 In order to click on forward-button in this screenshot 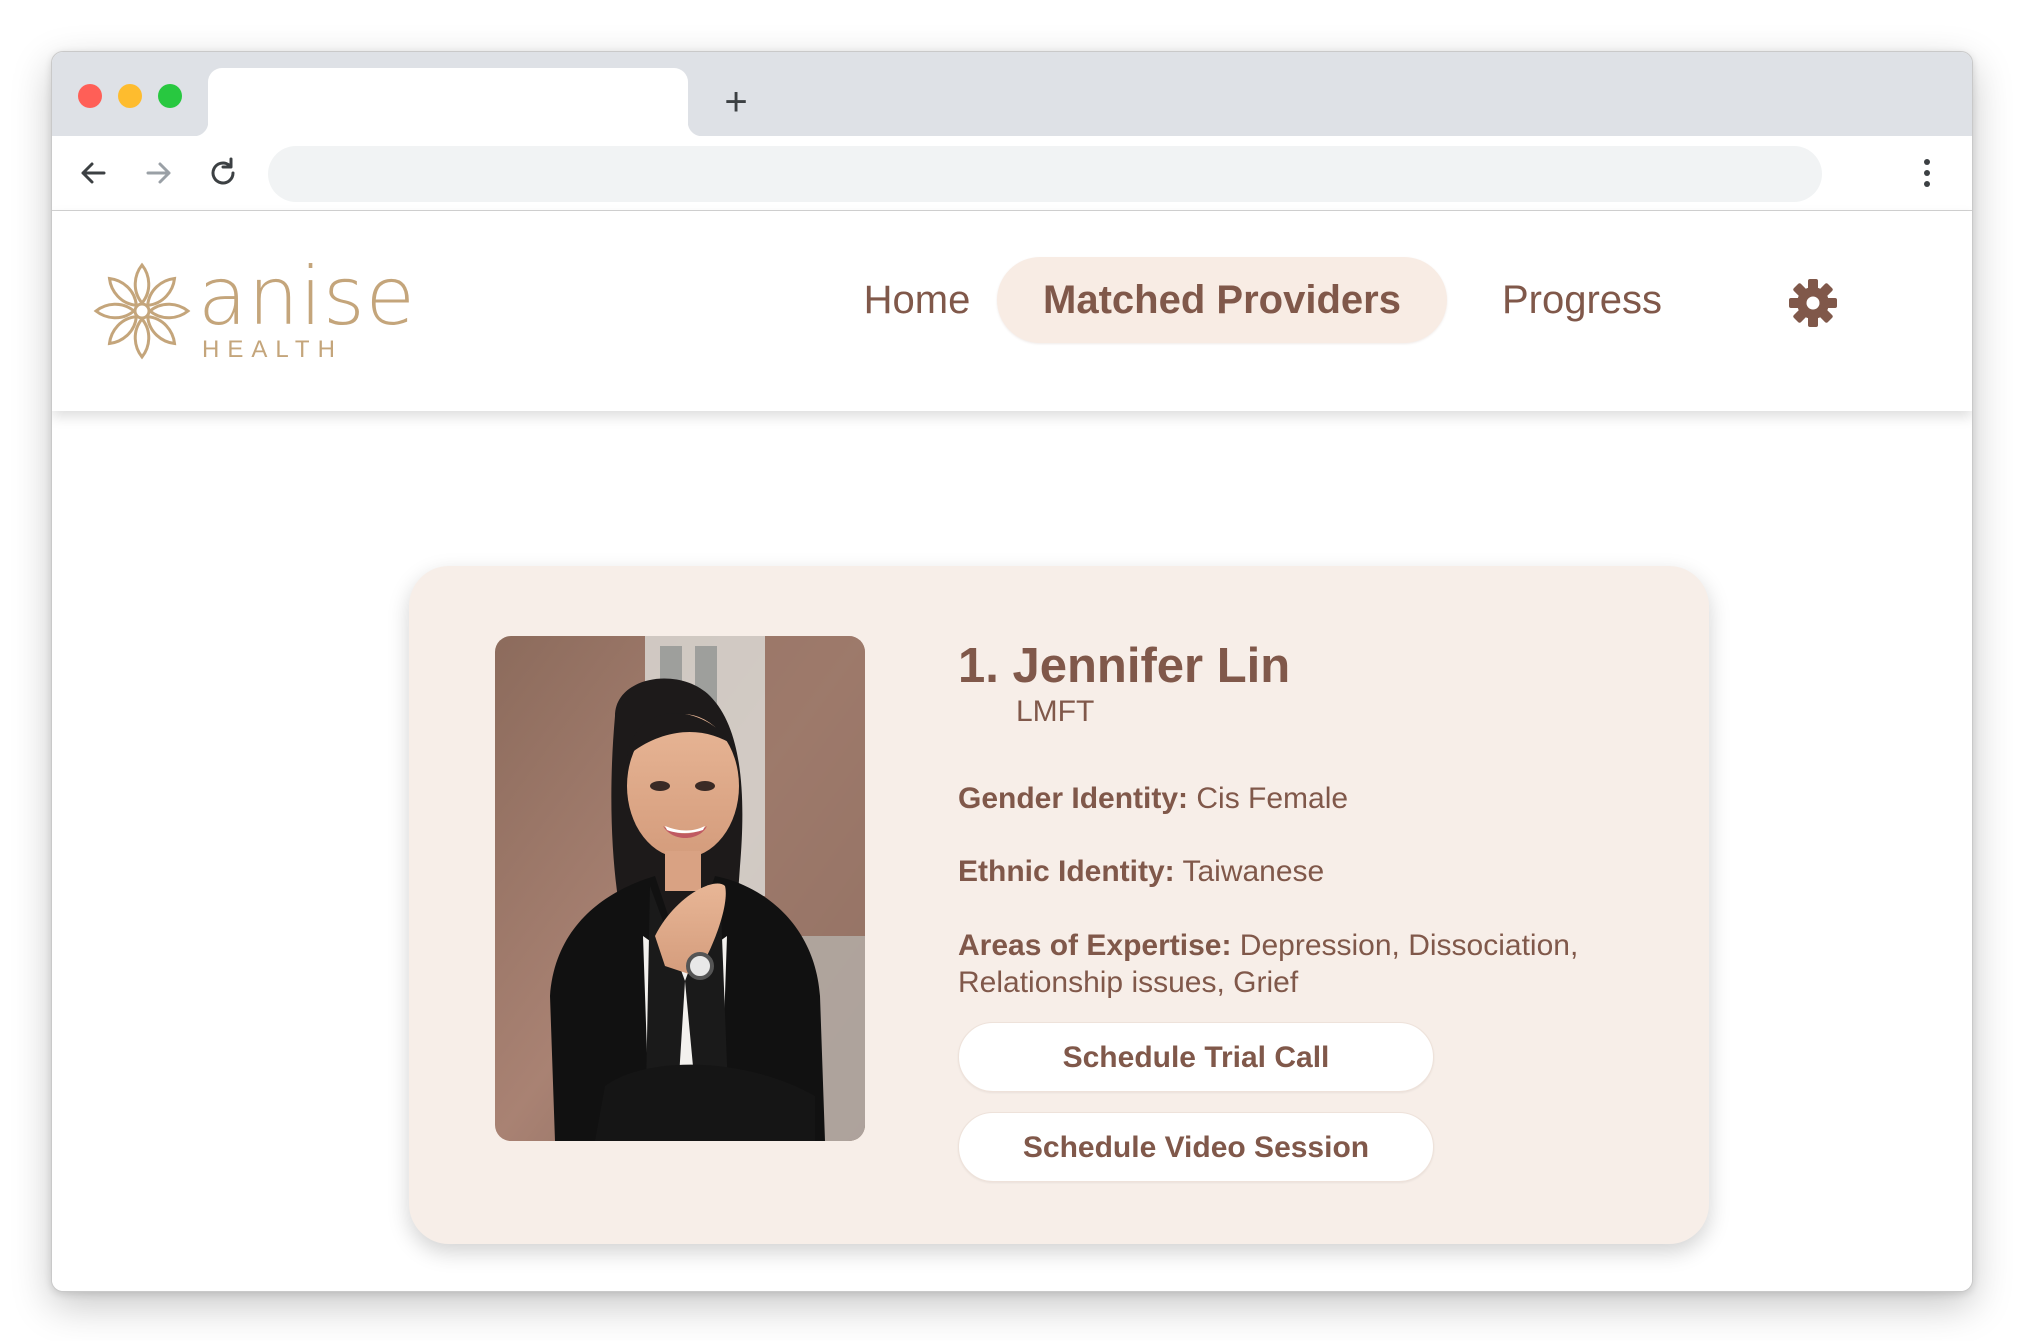, I will do `click(159, 173)`.